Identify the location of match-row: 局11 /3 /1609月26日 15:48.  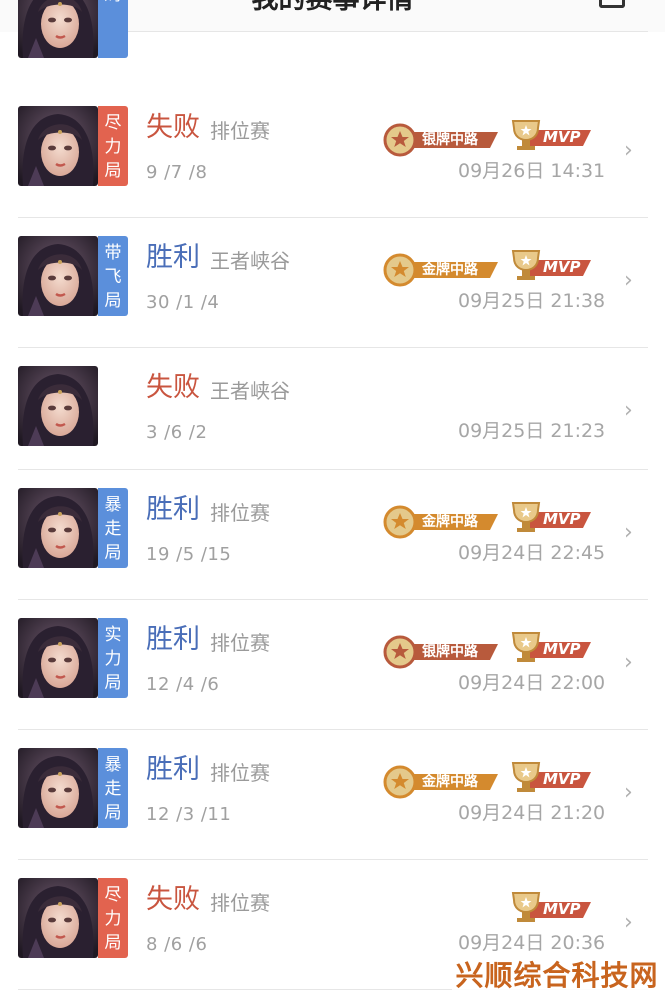
(333, 29).